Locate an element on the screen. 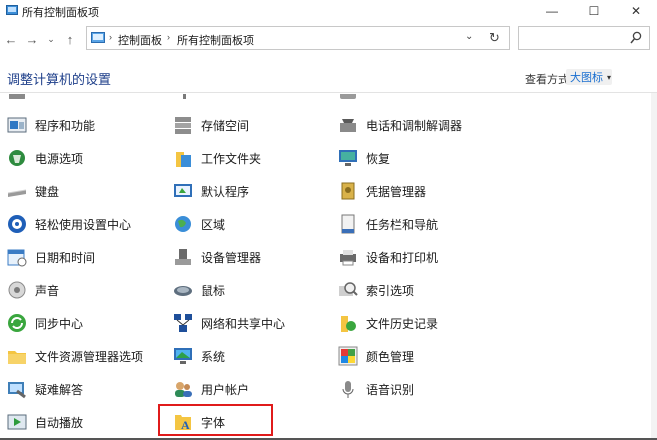  item-taskbar-navigation: 任务栏和导航 is located at coordinates (388, 224).